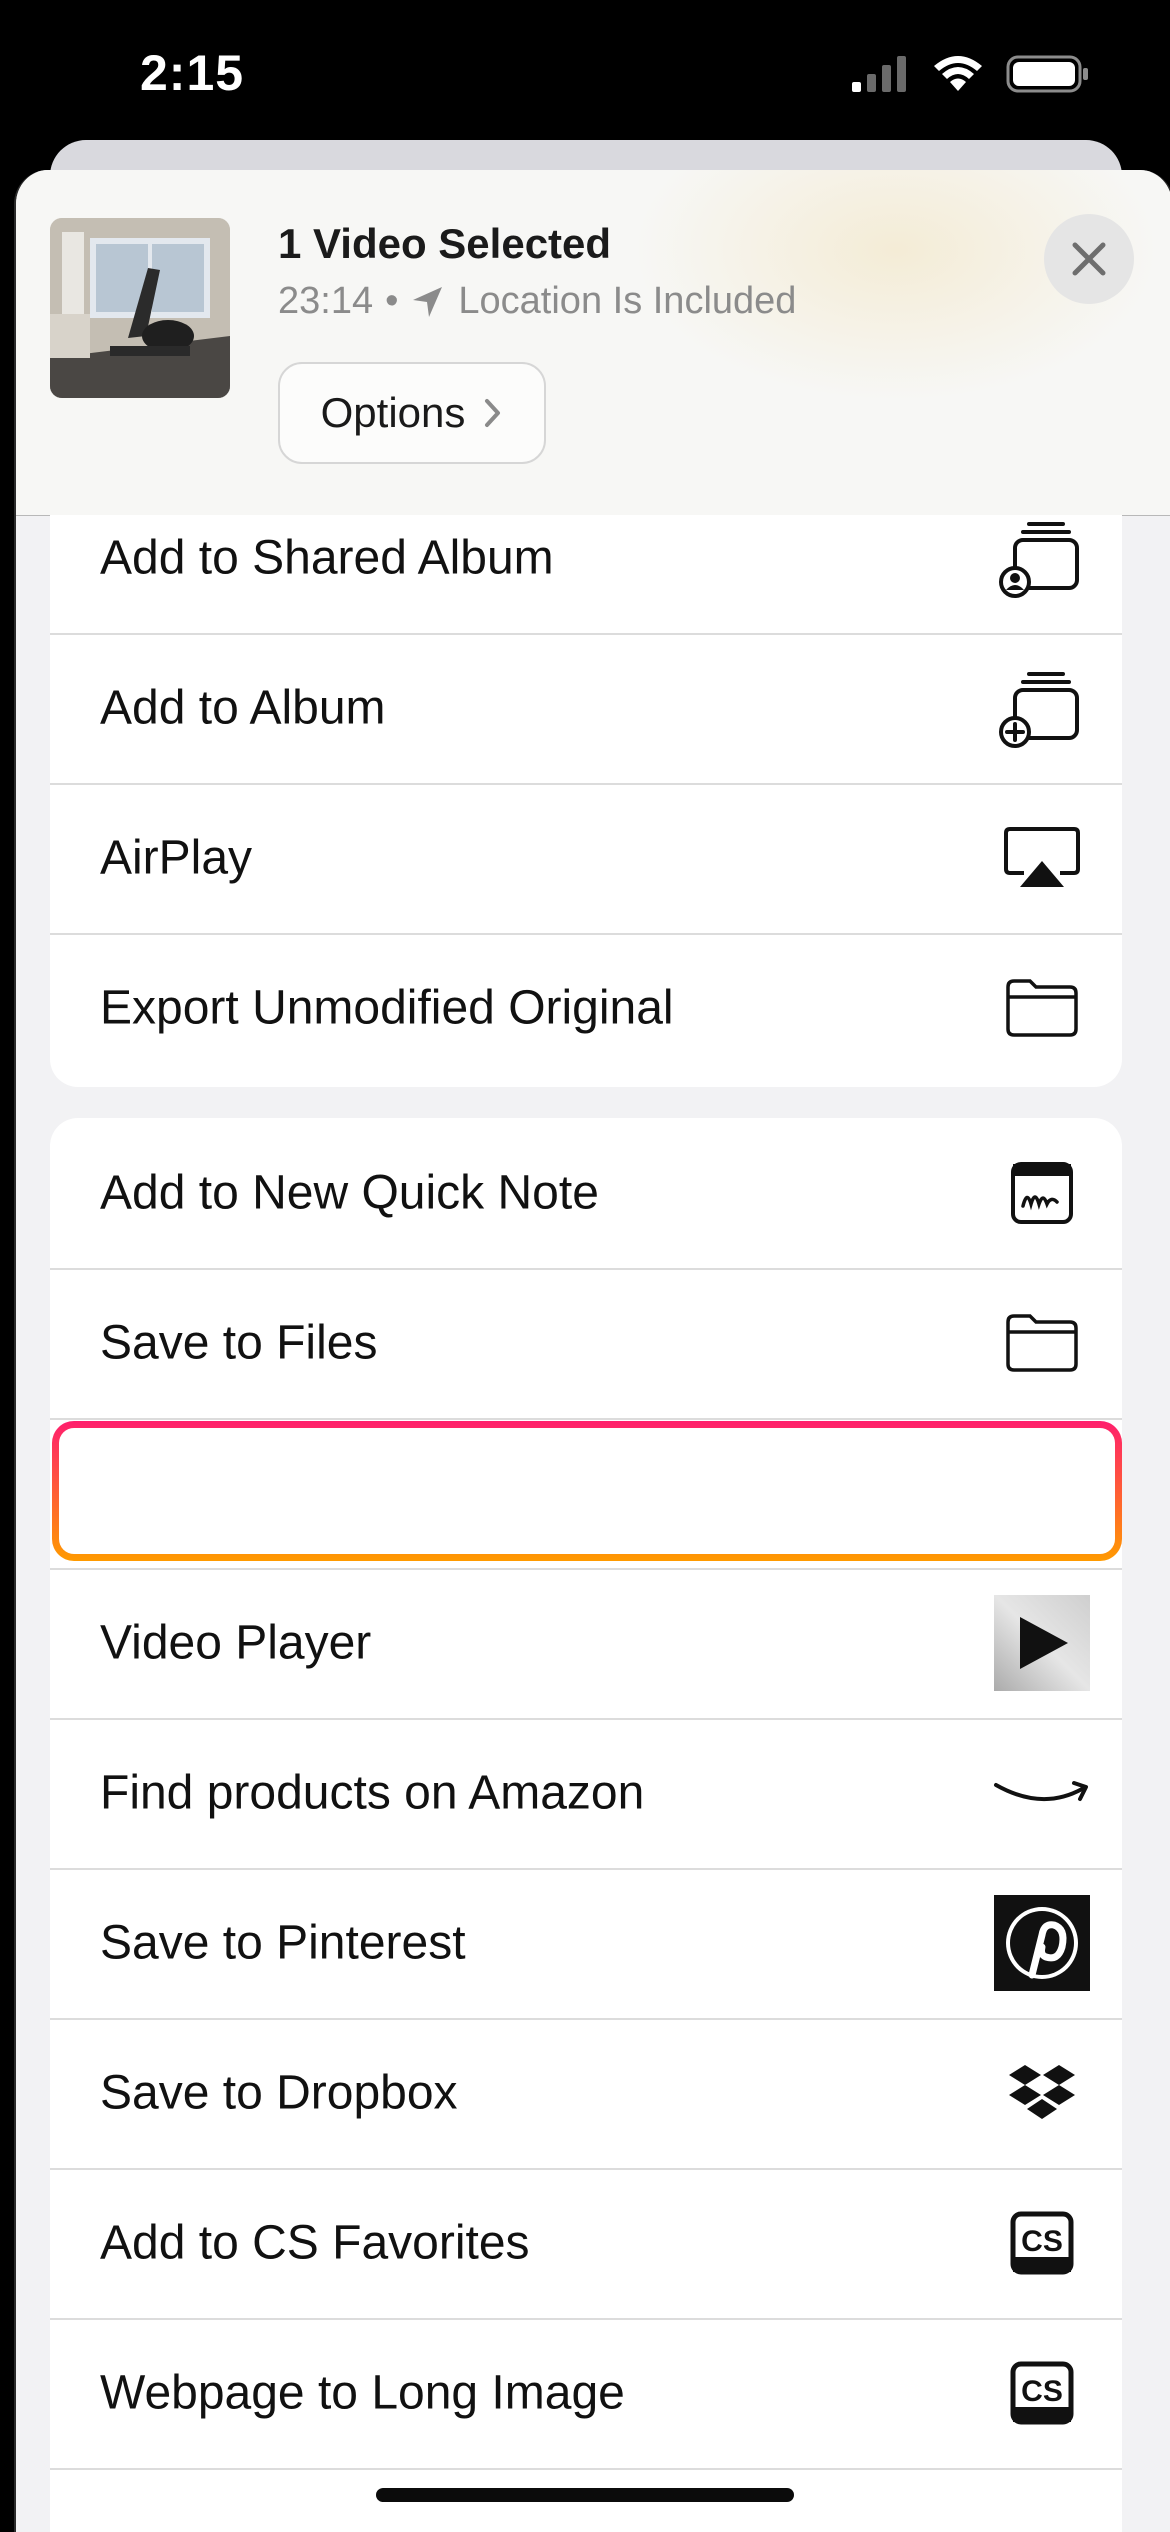 The width and height of the screenshot is (1170, 2532). I want to click on action-find-products-on-amazon: Find products on Amazon, so click(586, 1793).